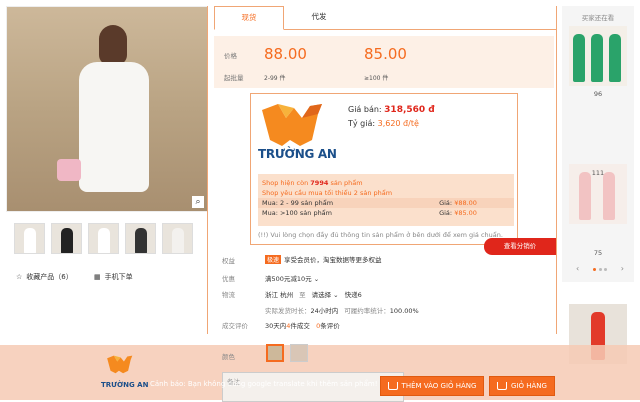  I want to click on ship-to: 至, so click(302, 295).